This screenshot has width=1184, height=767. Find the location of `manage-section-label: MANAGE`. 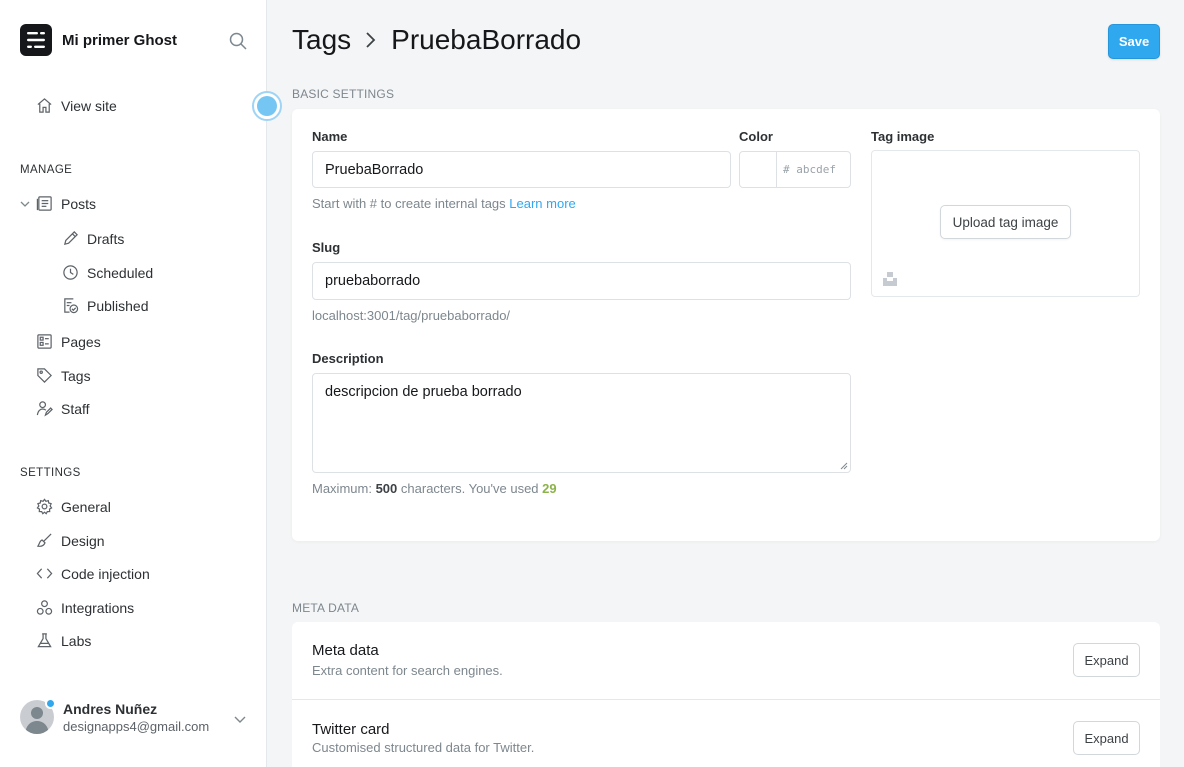

manage-section-label: MANAGE is located at coordinates (46, 170).